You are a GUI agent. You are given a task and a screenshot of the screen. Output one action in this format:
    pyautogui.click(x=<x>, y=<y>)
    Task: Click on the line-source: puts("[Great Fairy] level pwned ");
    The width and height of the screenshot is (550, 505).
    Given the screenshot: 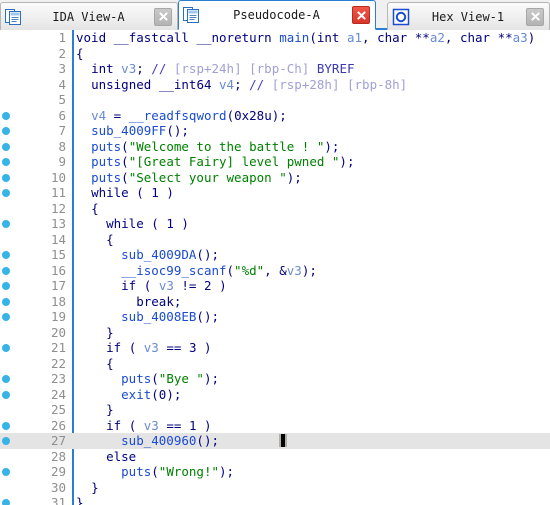 What is the action you would take?
    pyautogui.click(x=223, y=161)
    